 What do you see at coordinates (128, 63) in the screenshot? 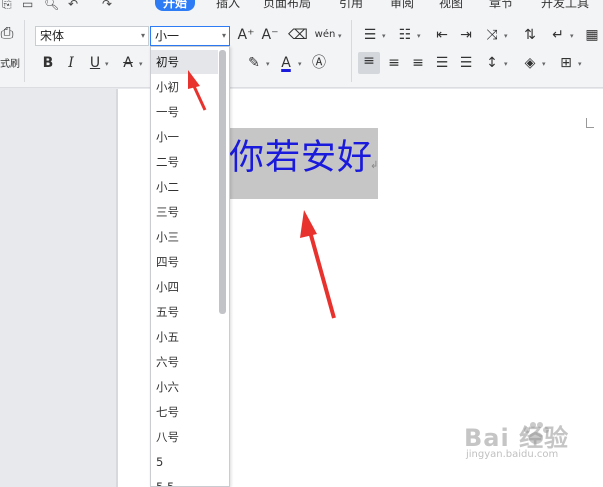
I see `strikethrough-button: A` at bounding box center [128, 63].